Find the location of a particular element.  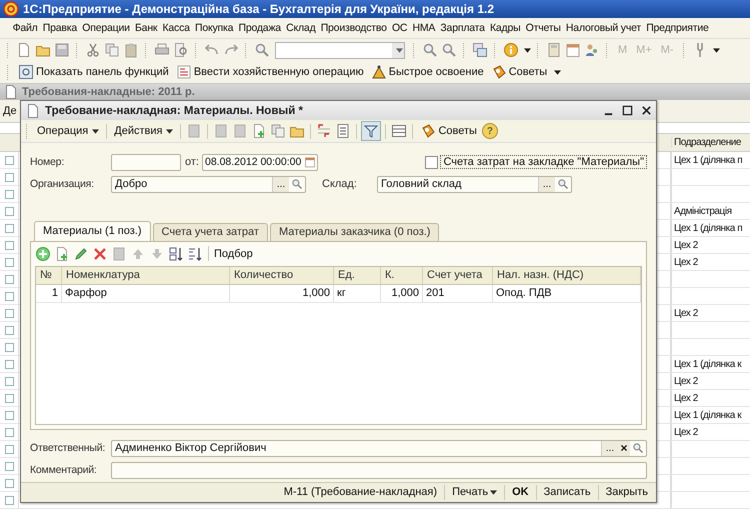

column-header: К. is located at coordinates (402, 275).